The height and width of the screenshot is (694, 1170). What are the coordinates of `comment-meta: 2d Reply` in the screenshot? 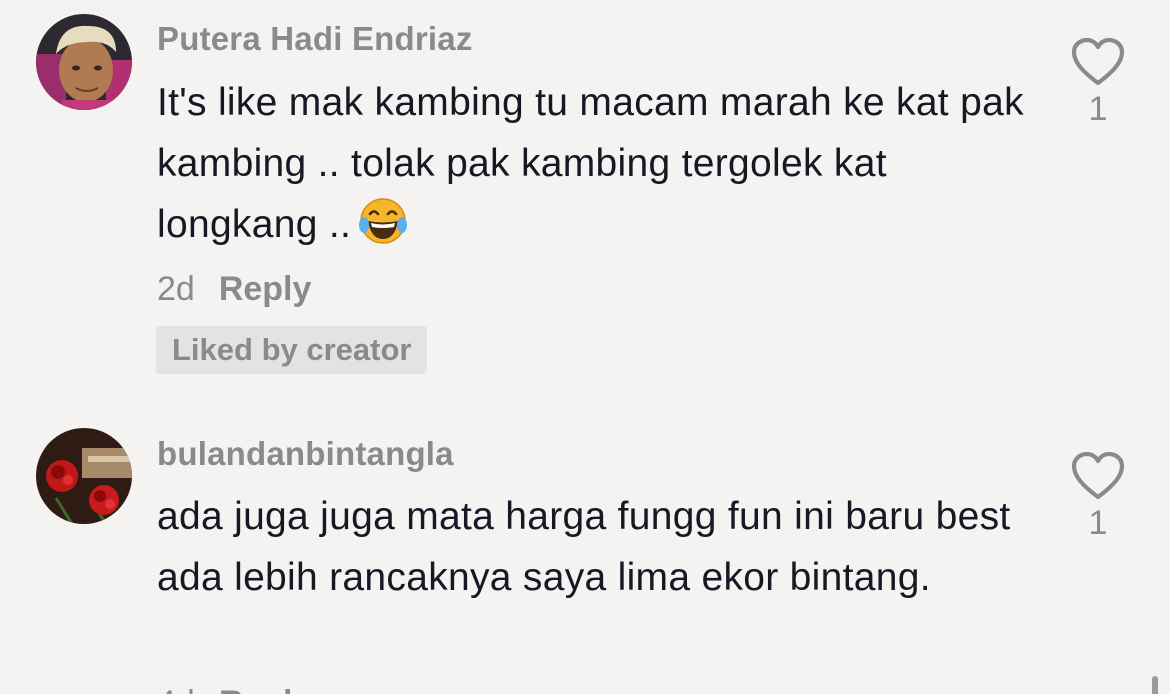 It's located at (234, 289).